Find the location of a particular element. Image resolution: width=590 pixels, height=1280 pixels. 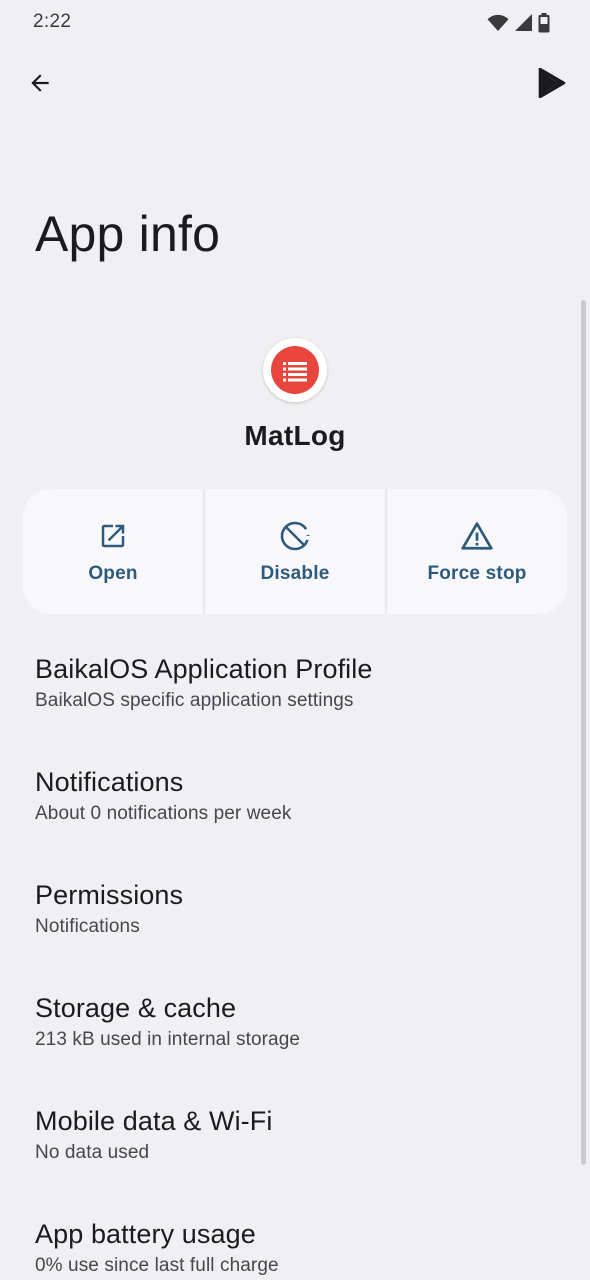

wifi-icon is located at coordinates (498, 23).